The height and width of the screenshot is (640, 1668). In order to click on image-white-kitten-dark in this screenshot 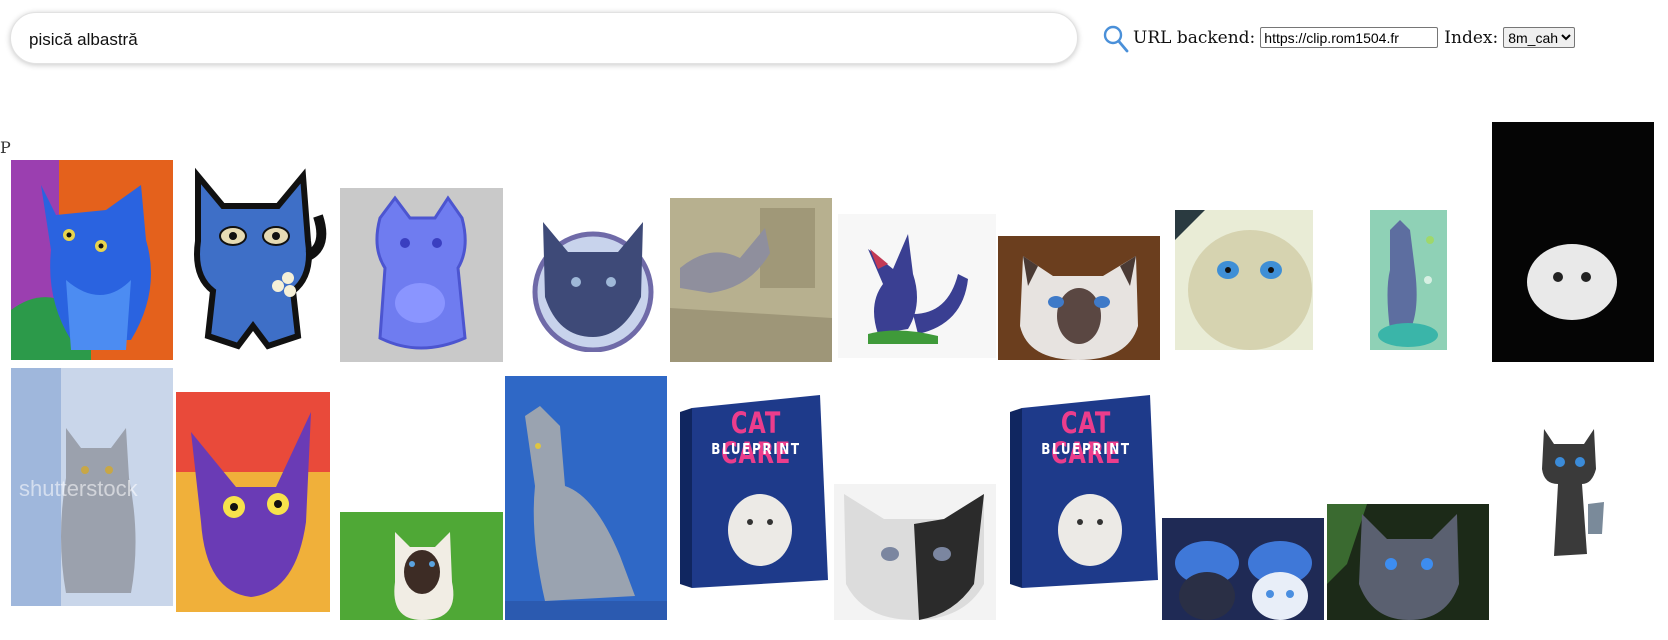, I will do `click(1573, 242)`.